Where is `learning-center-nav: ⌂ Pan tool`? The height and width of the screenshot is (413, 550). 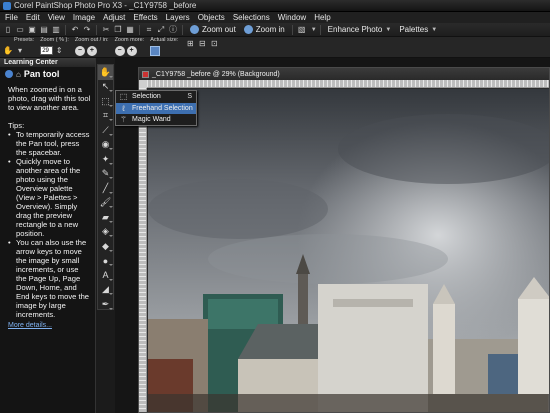
learning-center-nav: ⌂ Pan tool is located at coordinates (47, 74).